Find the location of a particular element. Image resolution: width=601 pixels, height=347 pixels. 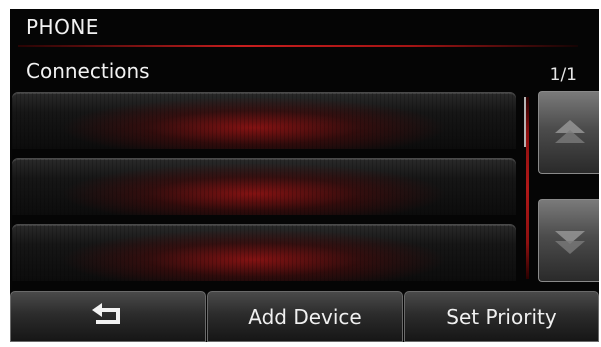

section-title: Connections is located at coordinates (88, 71).